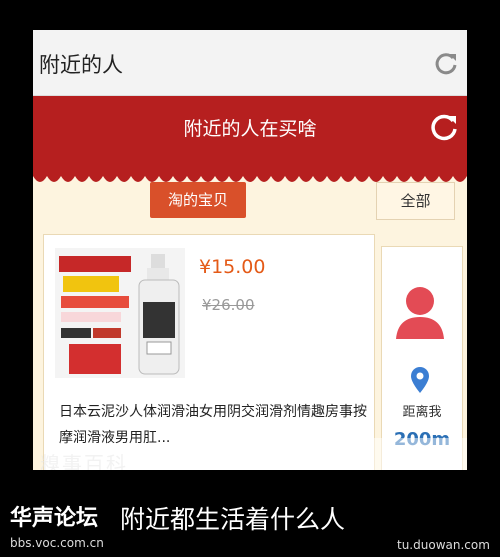 This screenshot has height=557, width=500. What do you see at coordinates (415, 201) in the screenshot?
I see `all-filter-button: 全部` at bounding box center [415, 201].